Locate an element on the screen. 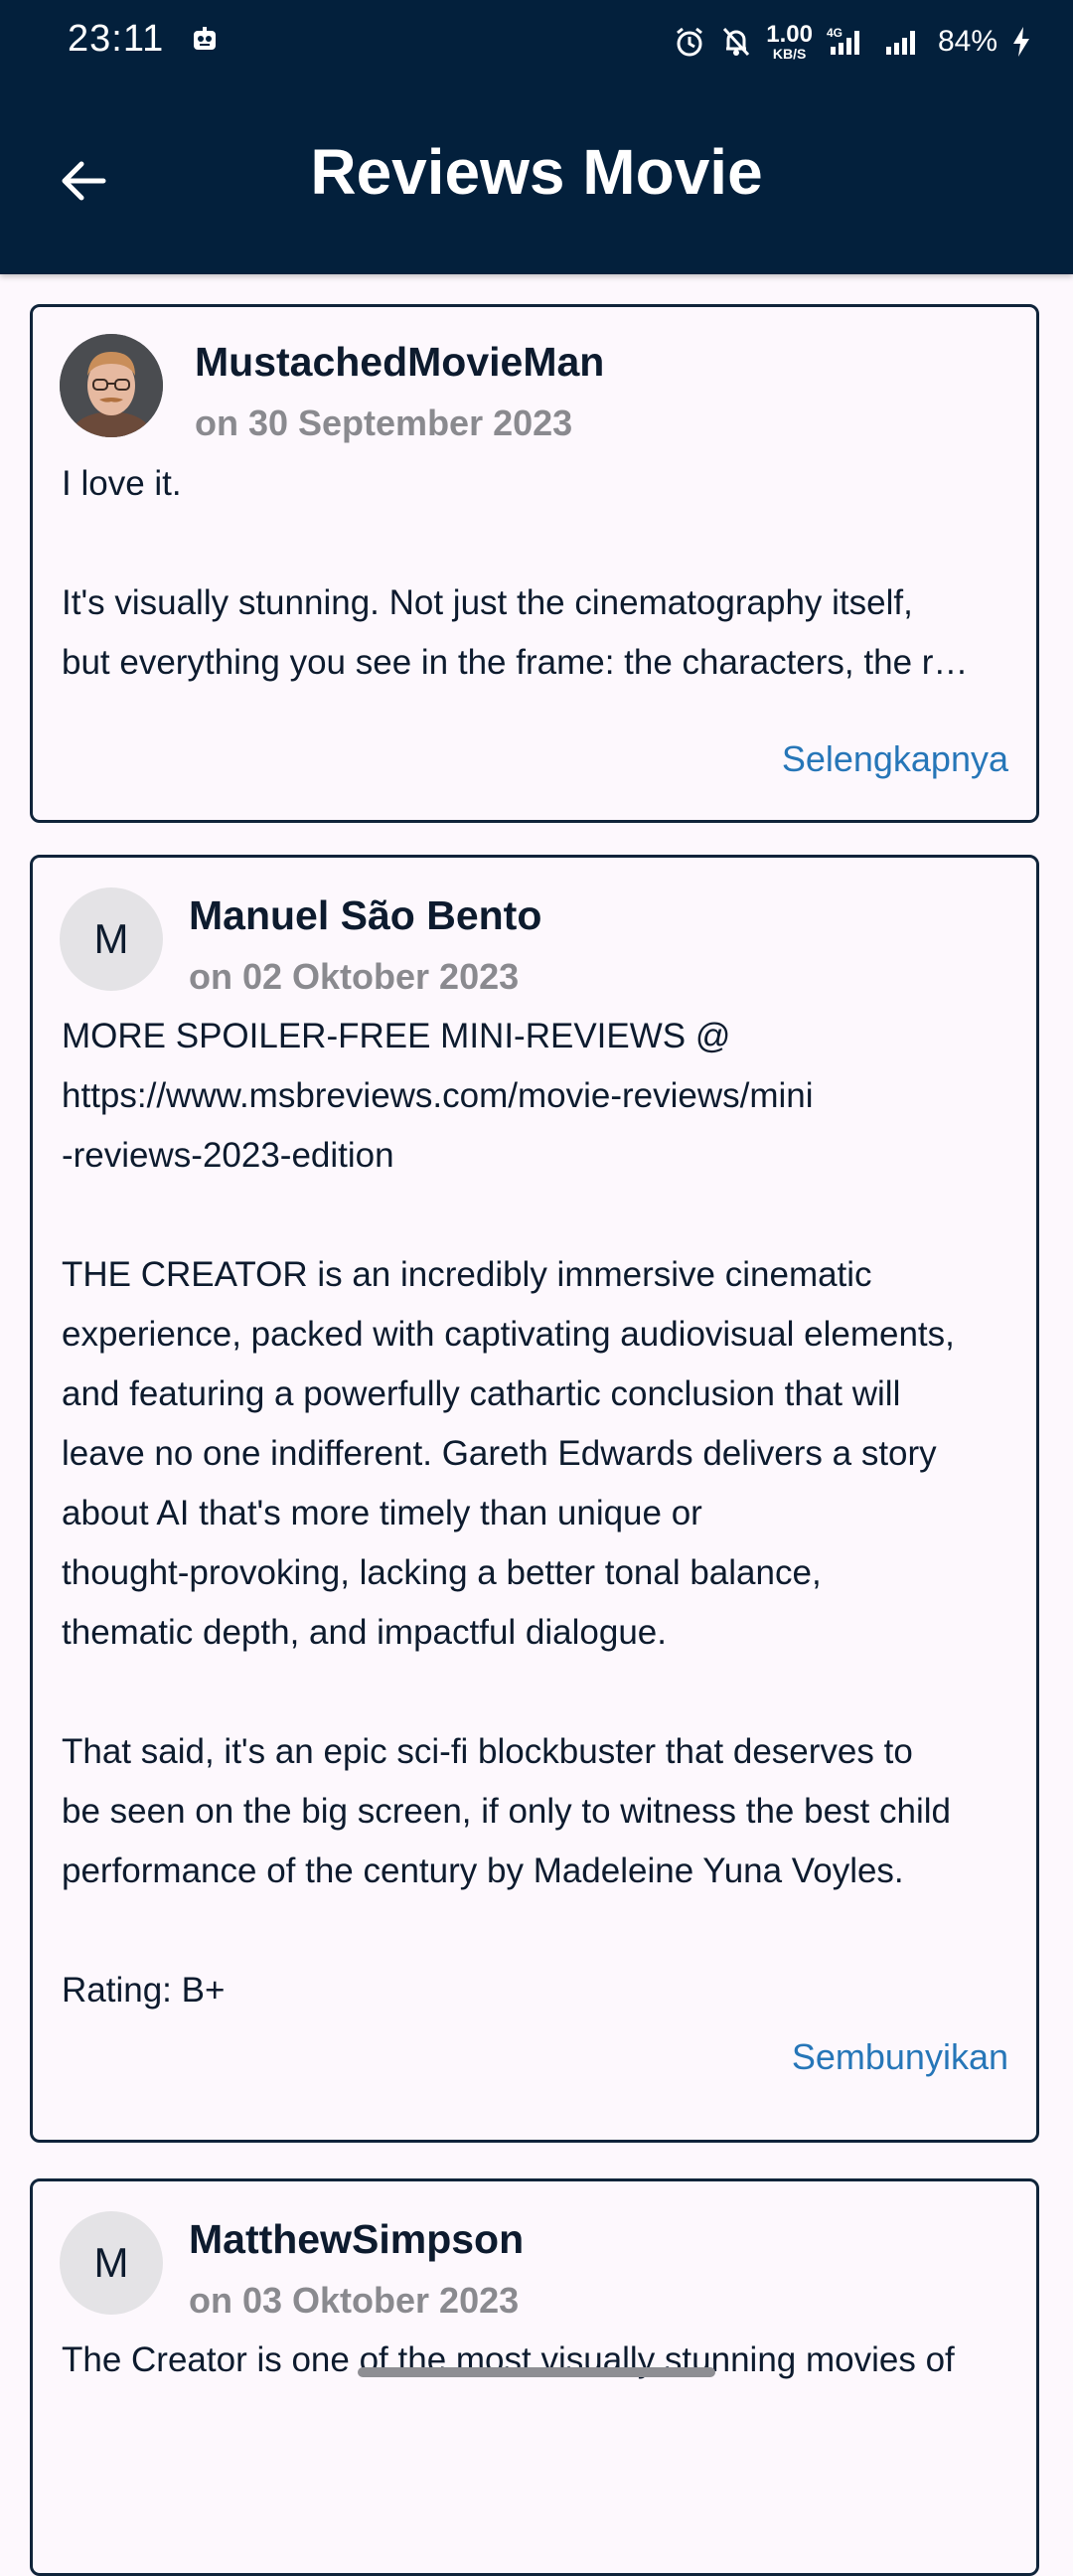 This screenshot has height=2576, width=1073. review-date: on 03 Oktober 2023 is located at coordinates (354, 2300).